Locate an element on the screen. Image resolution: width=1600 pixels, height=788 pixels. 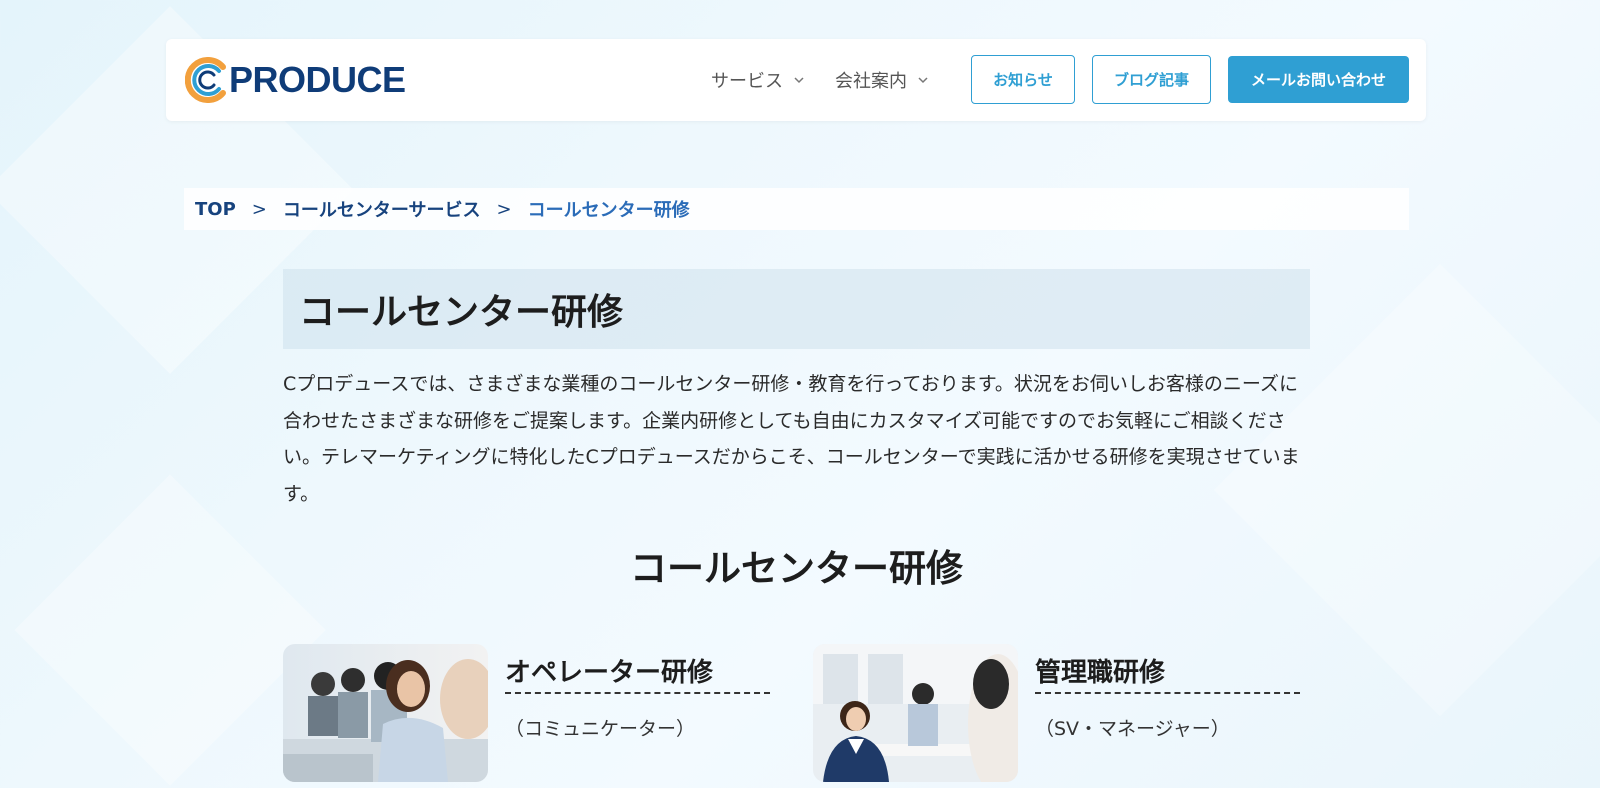
site-header: PRODUCE サービス 会社案内 お知らせ ブログ記事 メールお問い合わせ is located at coordinates (796, 80).